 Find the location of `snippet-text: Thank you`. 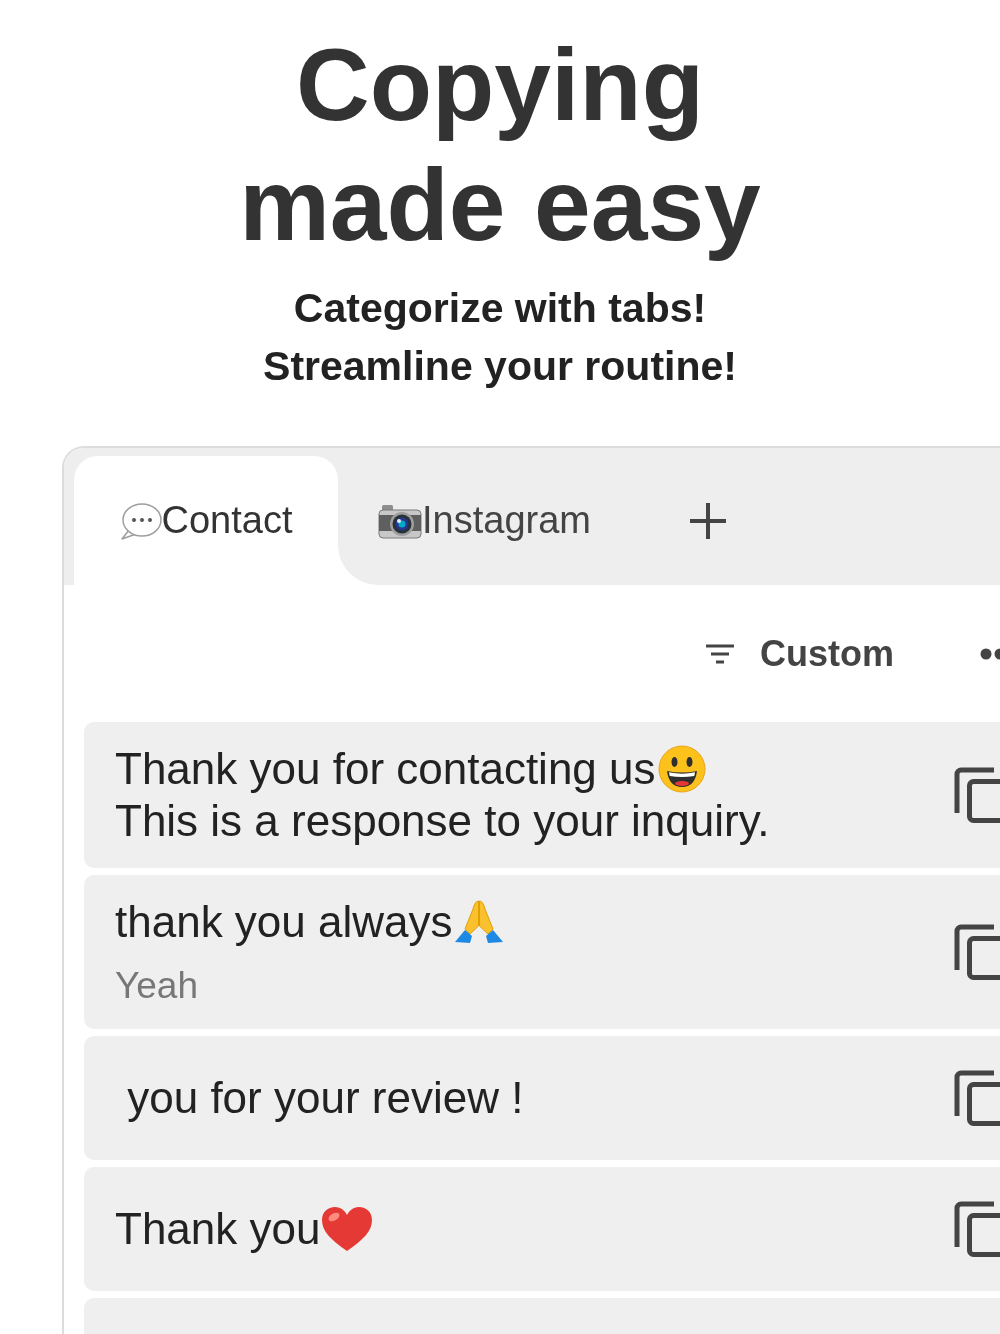

snippet-text: Thank you is located at coordinates (218, 1229).